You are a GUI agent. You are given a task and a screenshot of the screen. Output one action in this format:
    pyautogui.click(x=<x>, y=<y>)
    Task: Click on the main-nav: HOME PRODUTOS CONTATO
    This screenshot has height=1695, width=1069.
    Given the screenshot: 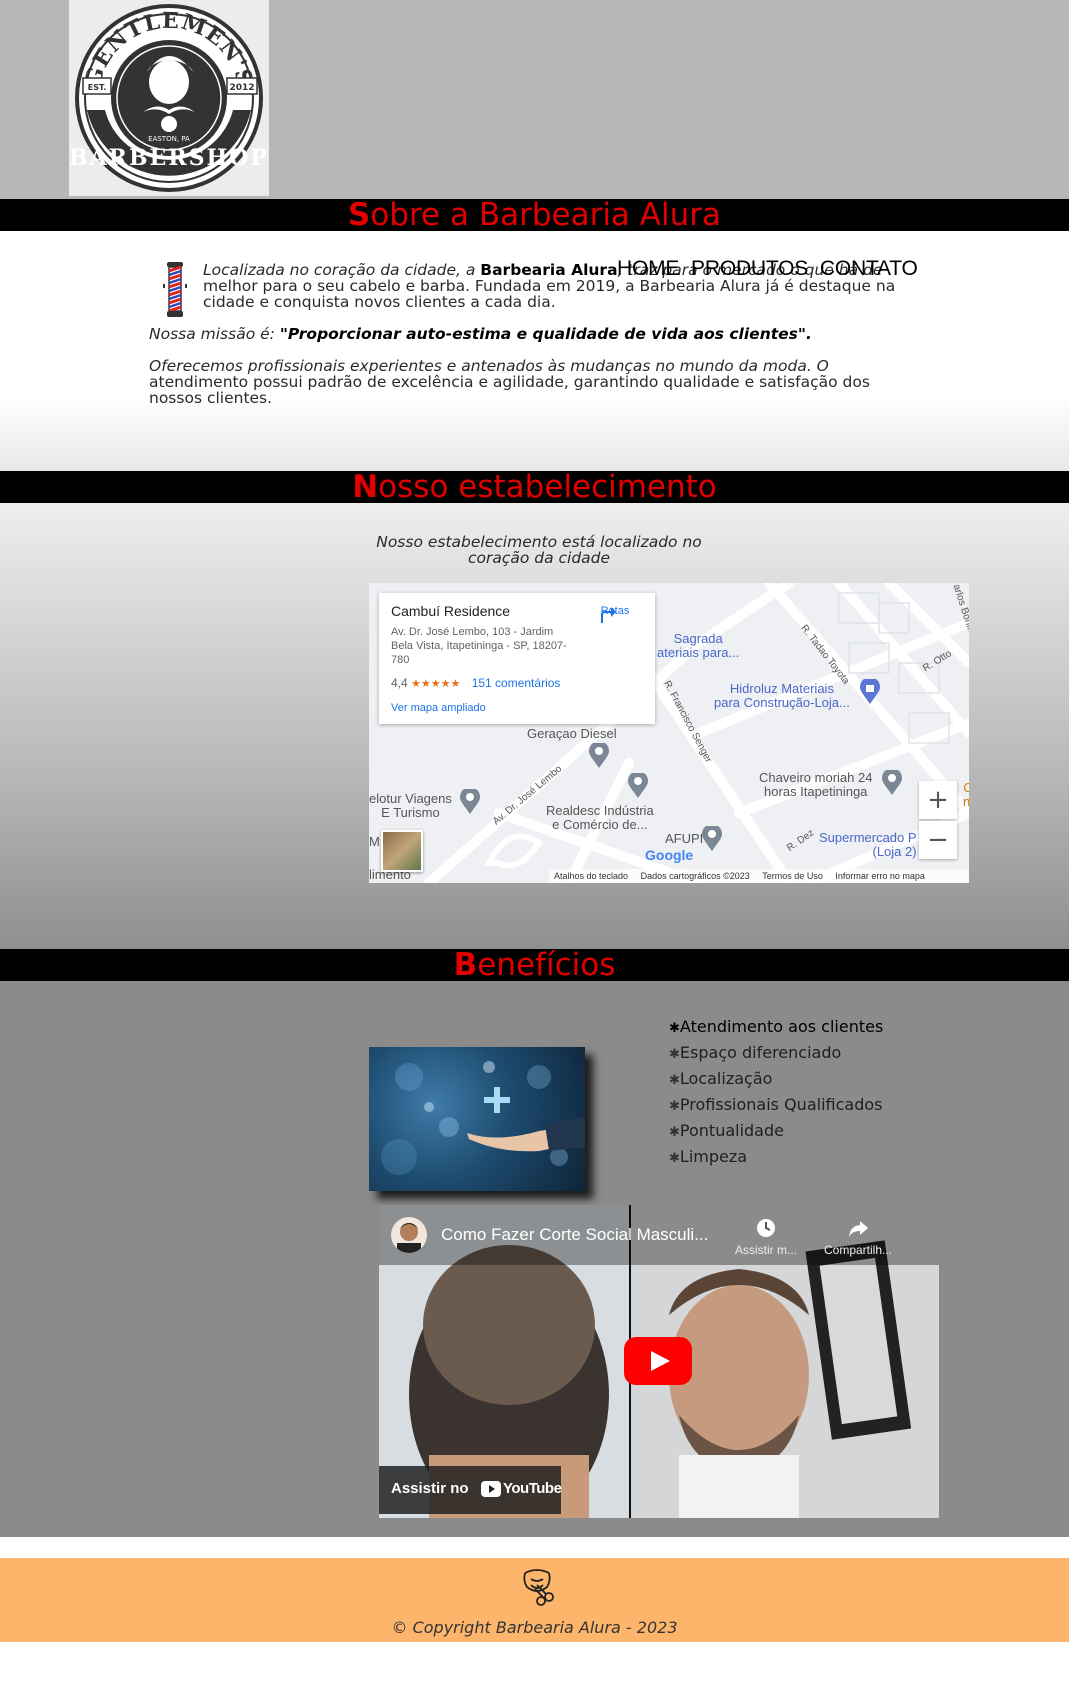 What is the action you would take?
    pyautogui.click(x=770, y=269)
    